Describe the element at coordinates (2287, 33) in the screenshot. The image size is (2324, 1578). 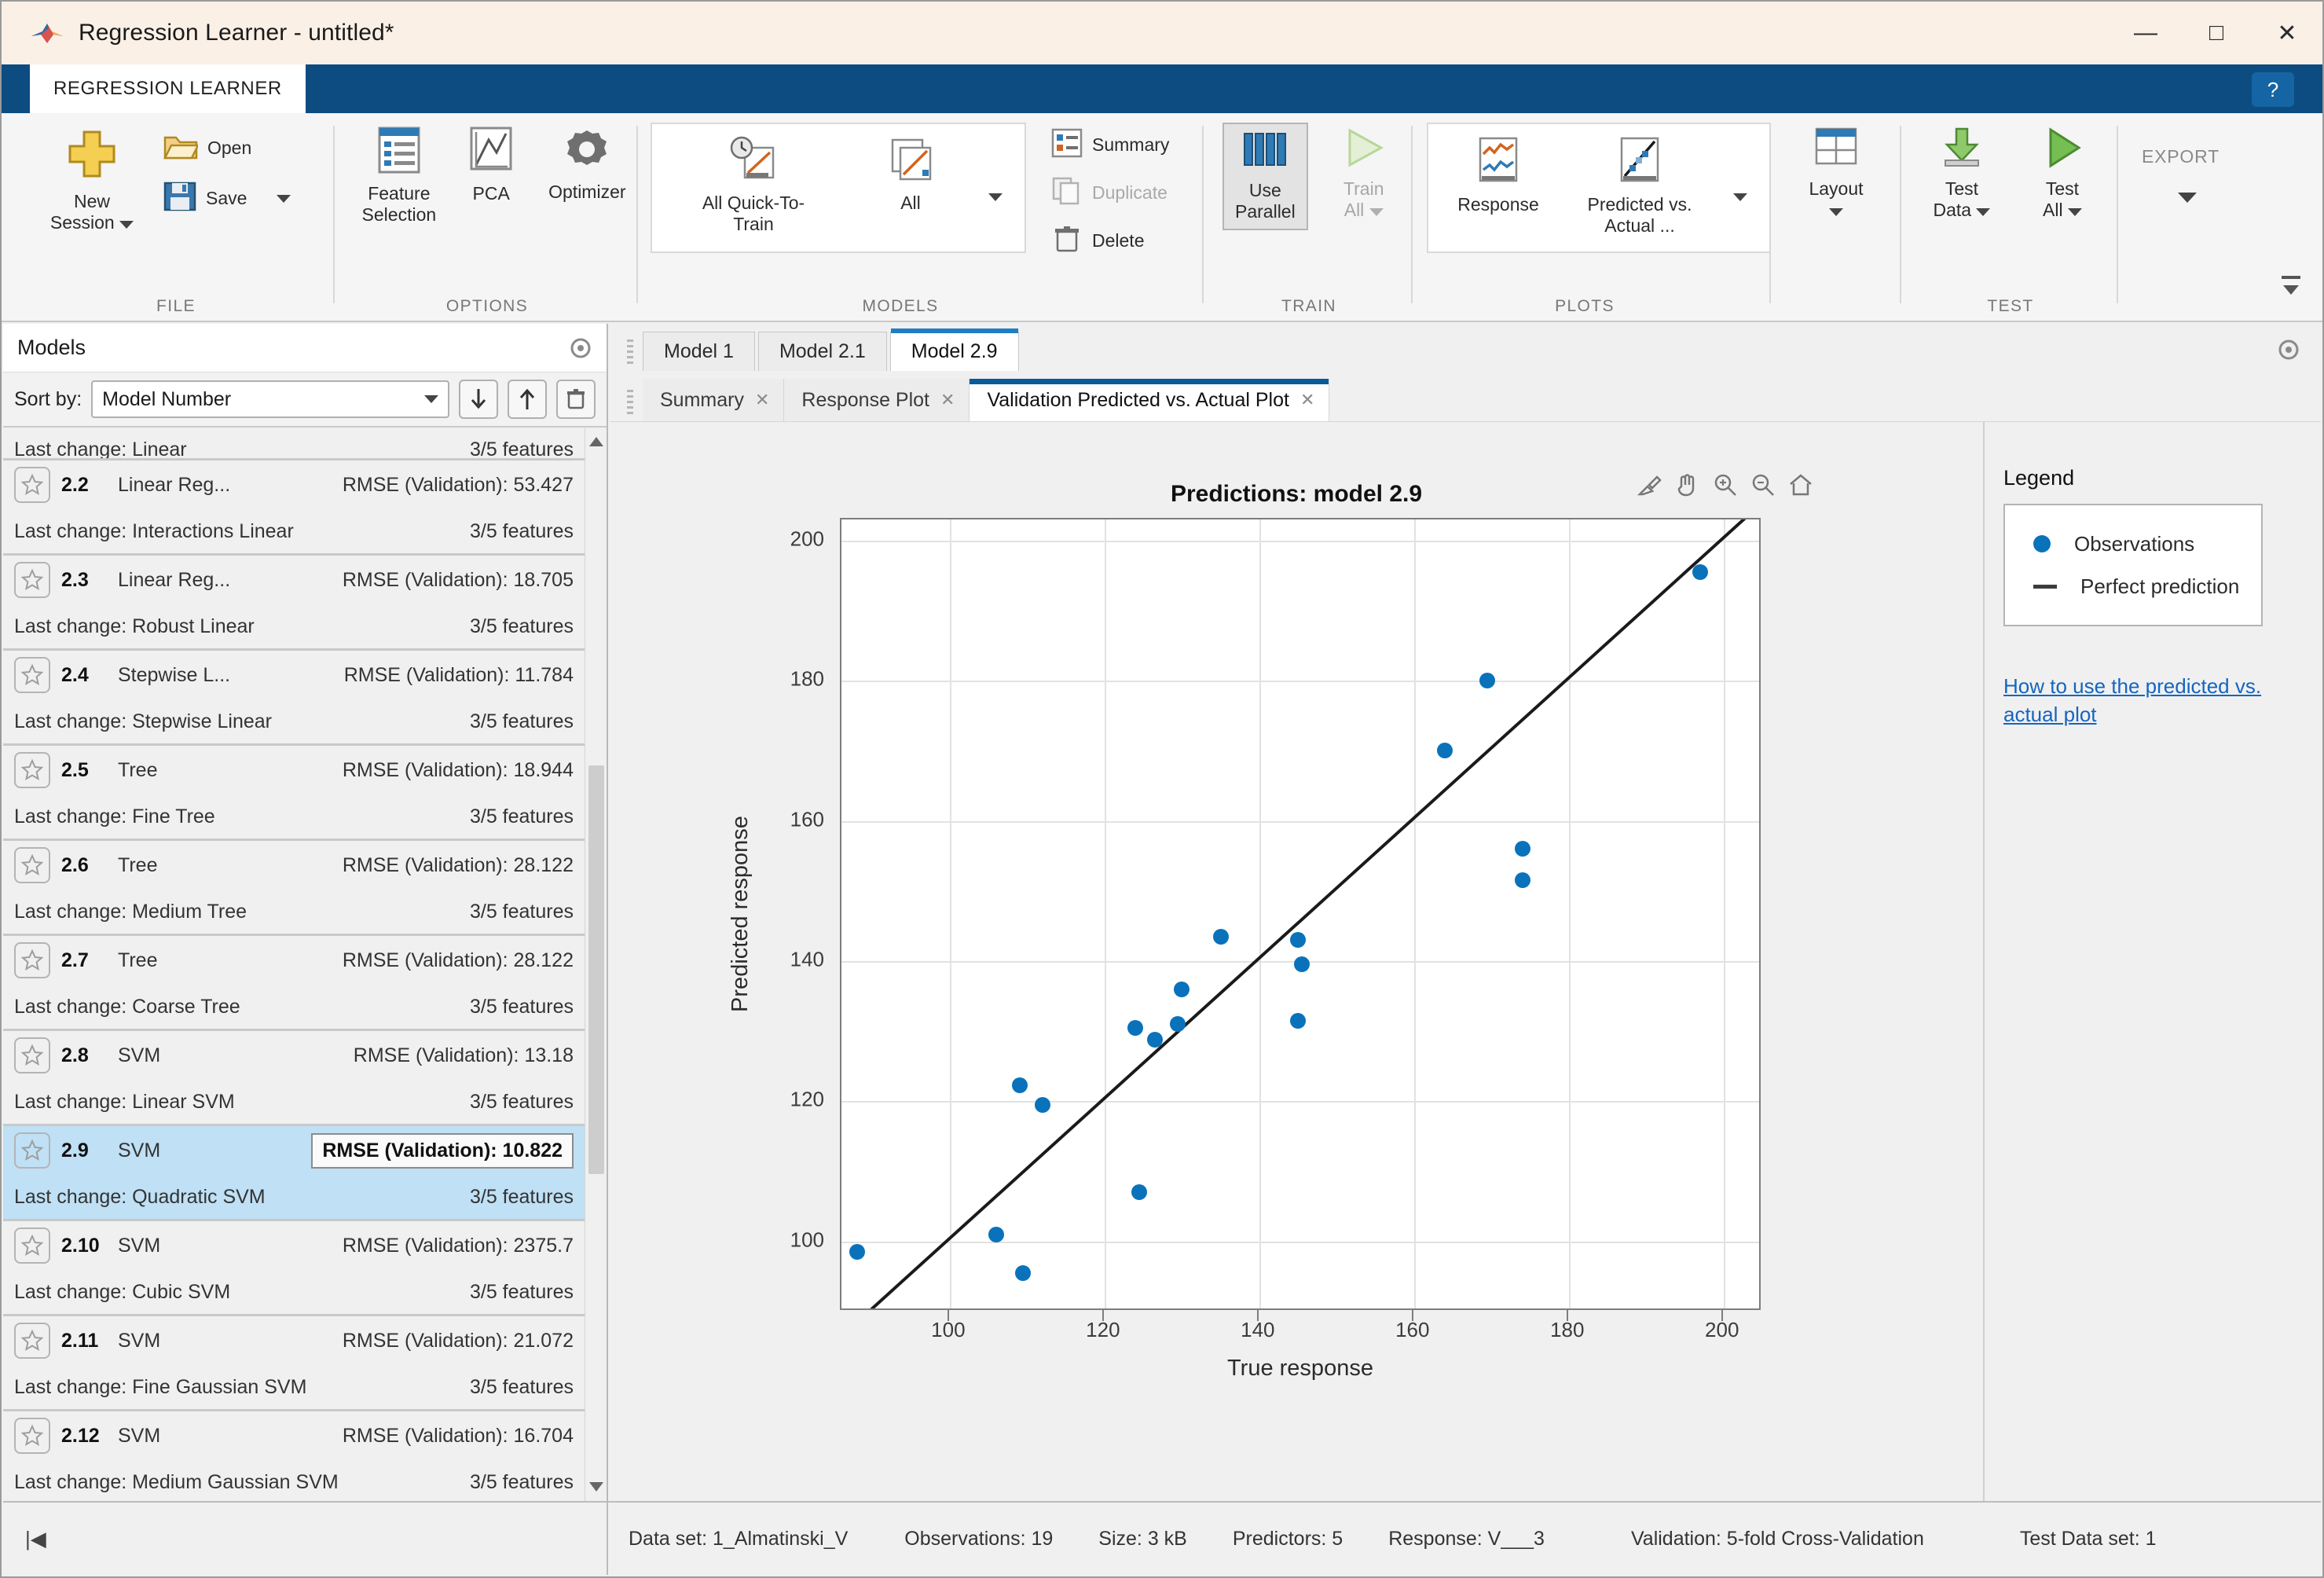
I see `close-button: ✕` at that location.